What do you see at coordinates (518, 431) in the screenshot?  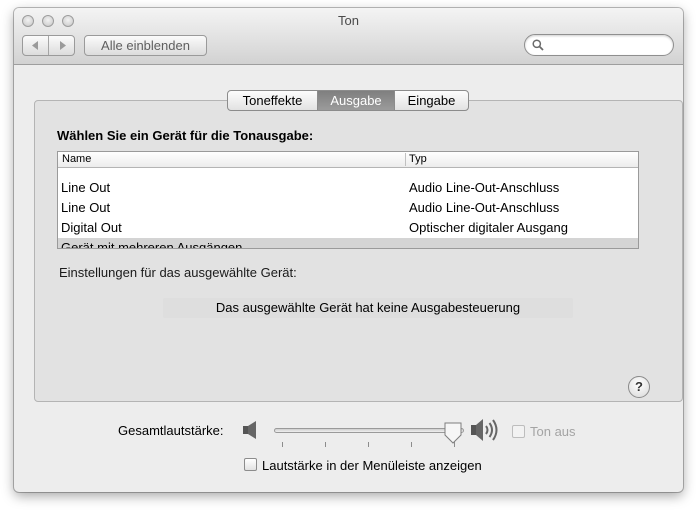 I see `mute-checkbox` at bounding box center [518, 431].